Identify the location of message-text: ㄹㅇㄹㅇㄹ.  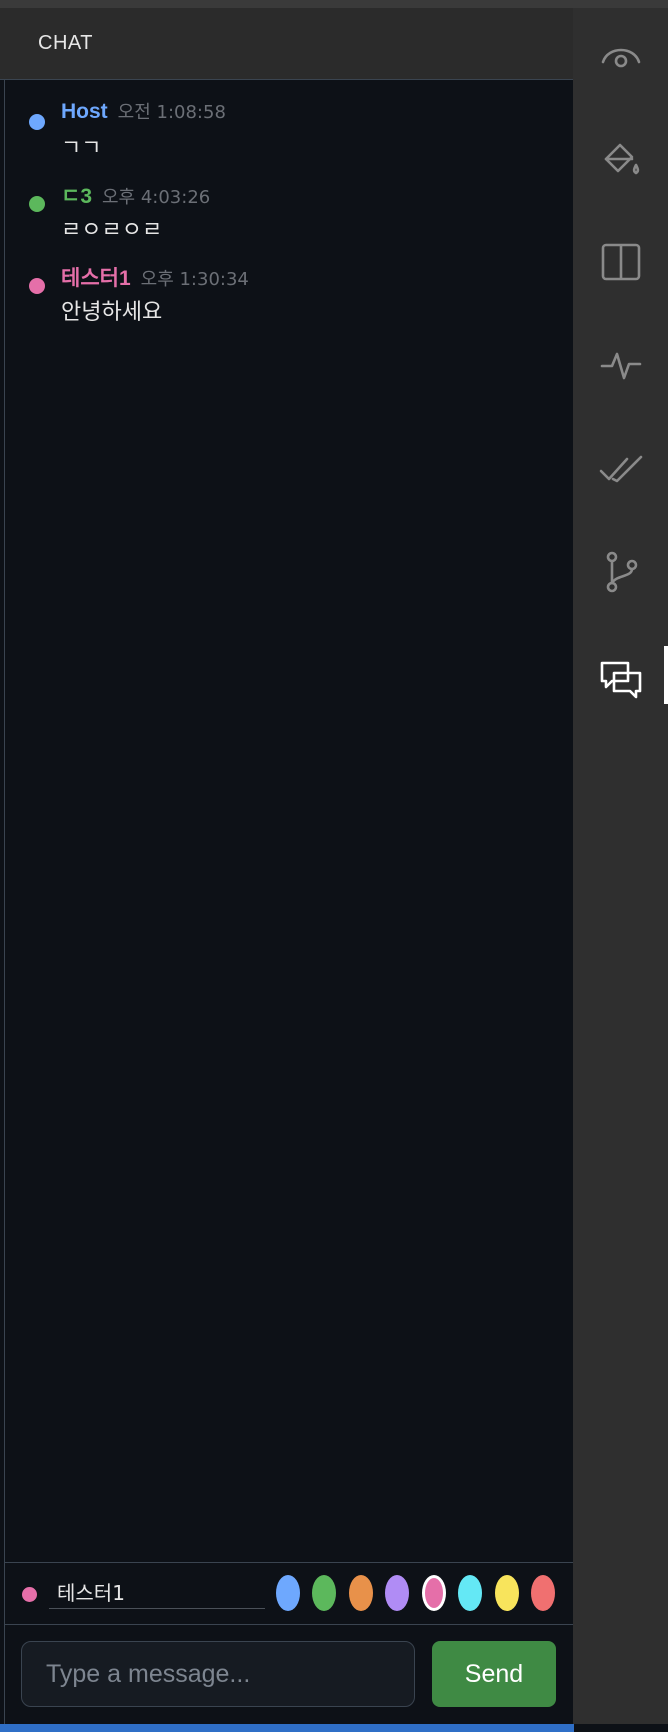
(112, 230).